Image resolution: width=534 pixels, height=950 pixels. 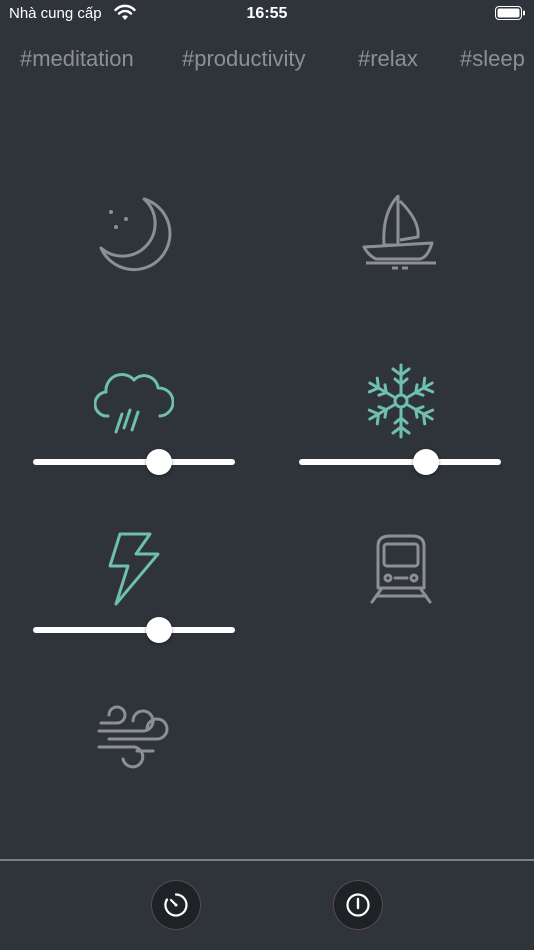 I want to click on tag-productivity: #productivity, so click(x=244, y=59).